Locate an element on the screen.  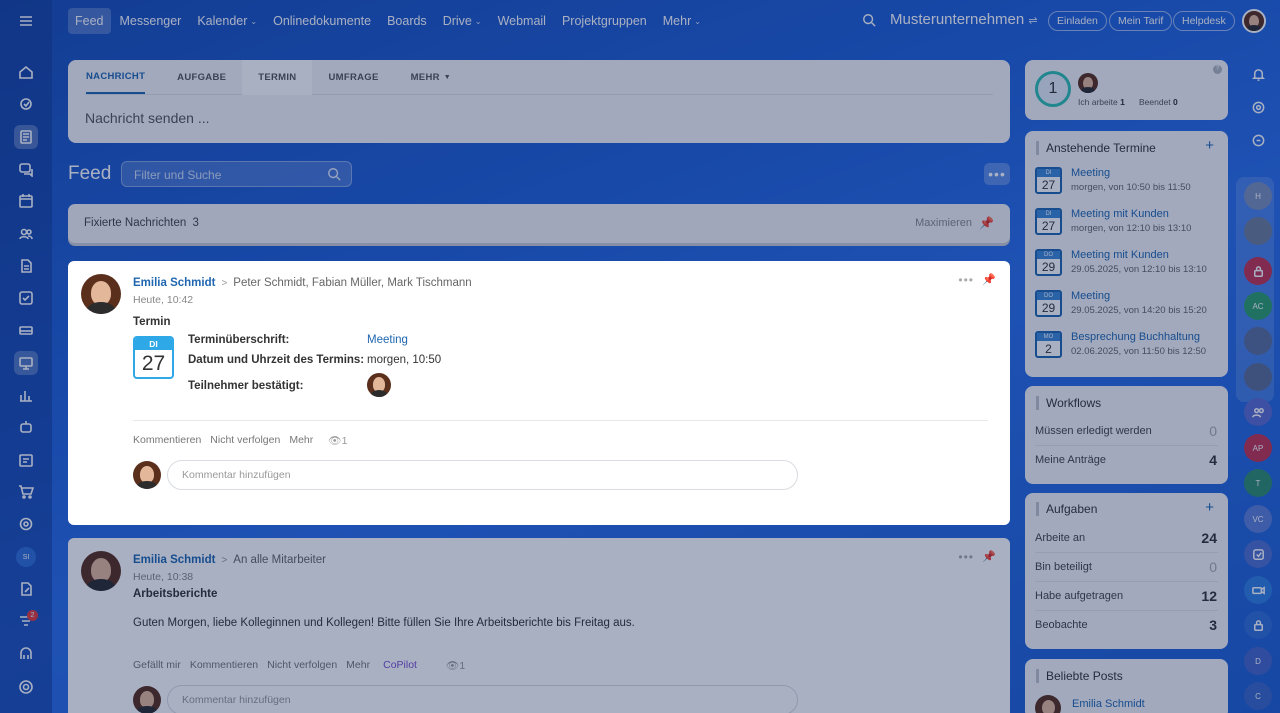
worker-avatar is located at coordinates (1088, 83).